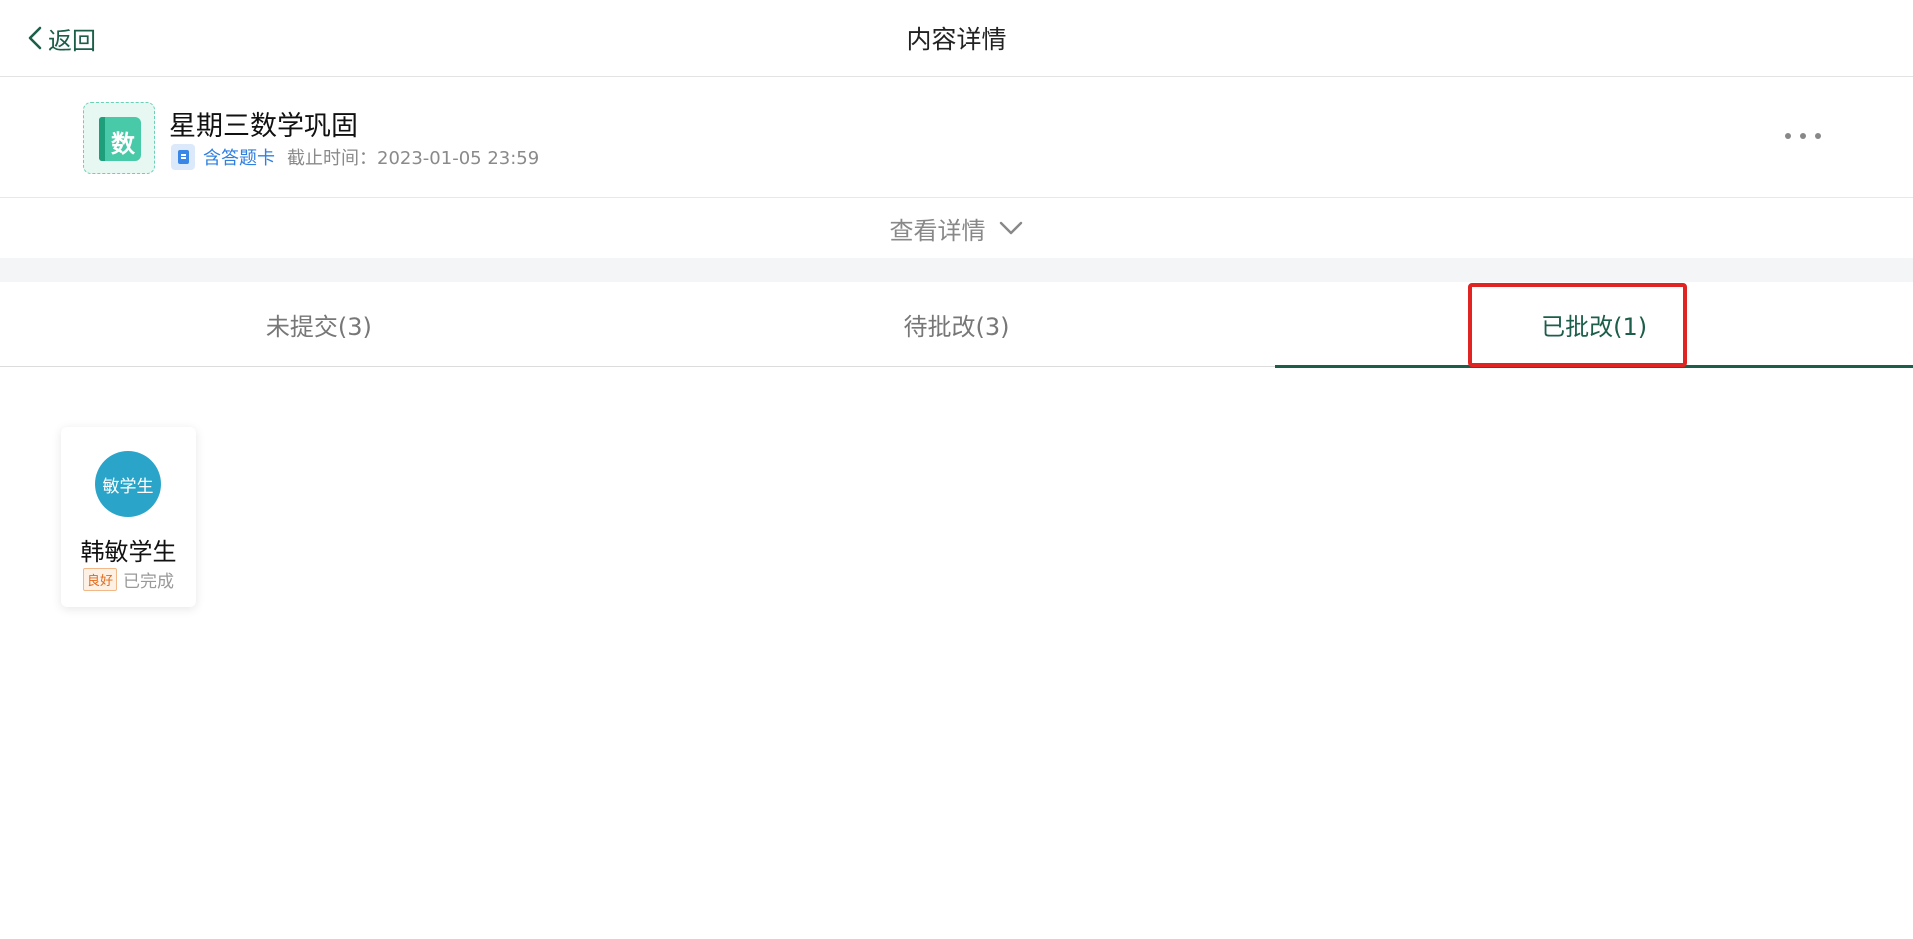 Image resolution: width=1913 pixels, height=939 pixels. I want to click on view-details-label: 查看详情, so click(937, 230).